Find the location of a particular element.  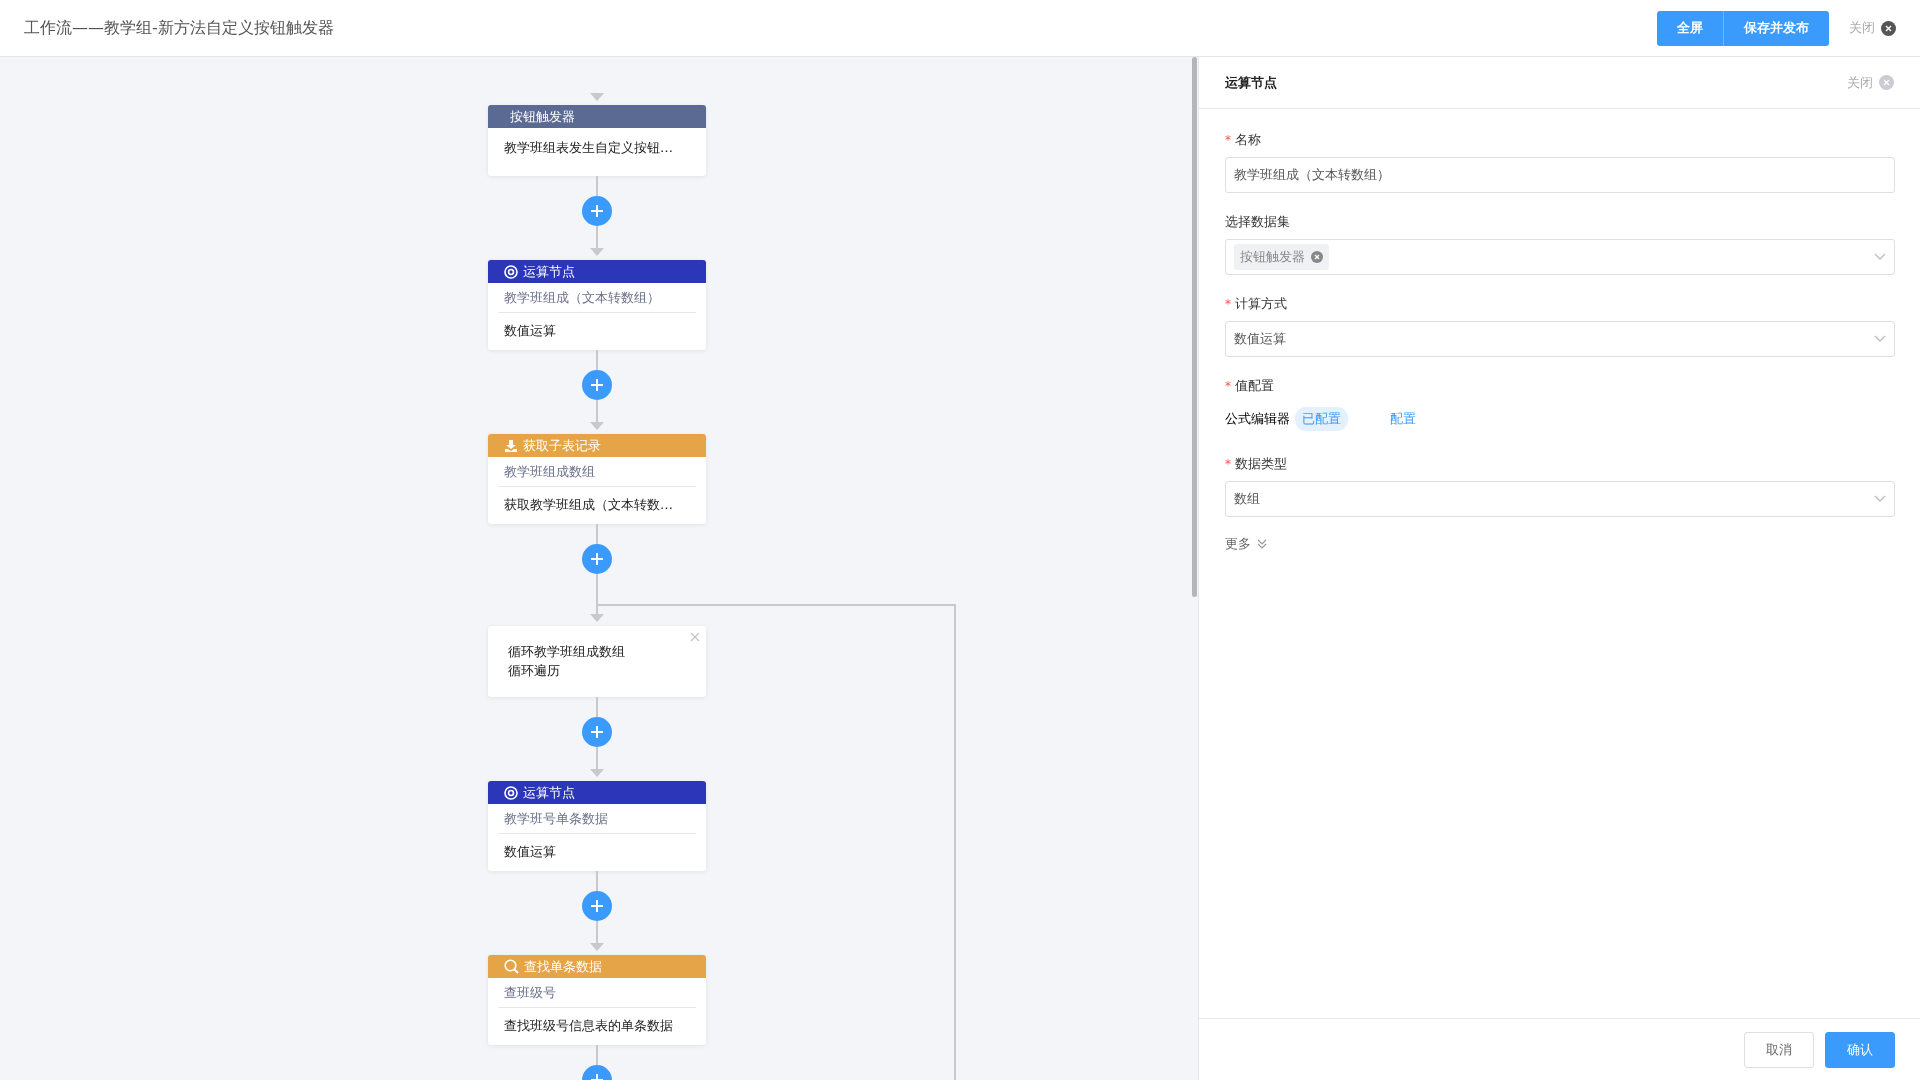

scrollbar-thumb is located at coordinates (1194, 327).